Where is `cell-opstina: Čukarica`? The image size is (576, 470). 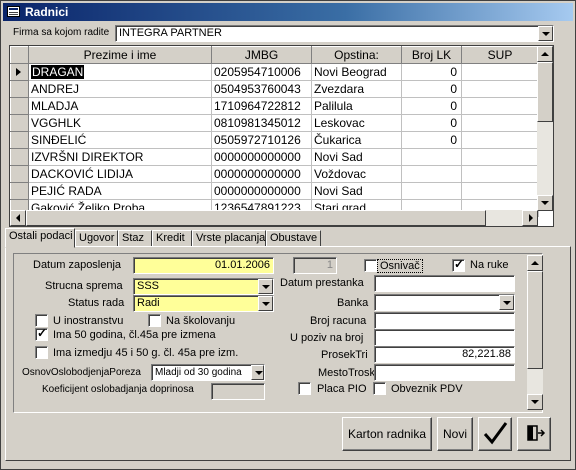
cell-opstina: Čukarica is located at coordinates (356, 140).